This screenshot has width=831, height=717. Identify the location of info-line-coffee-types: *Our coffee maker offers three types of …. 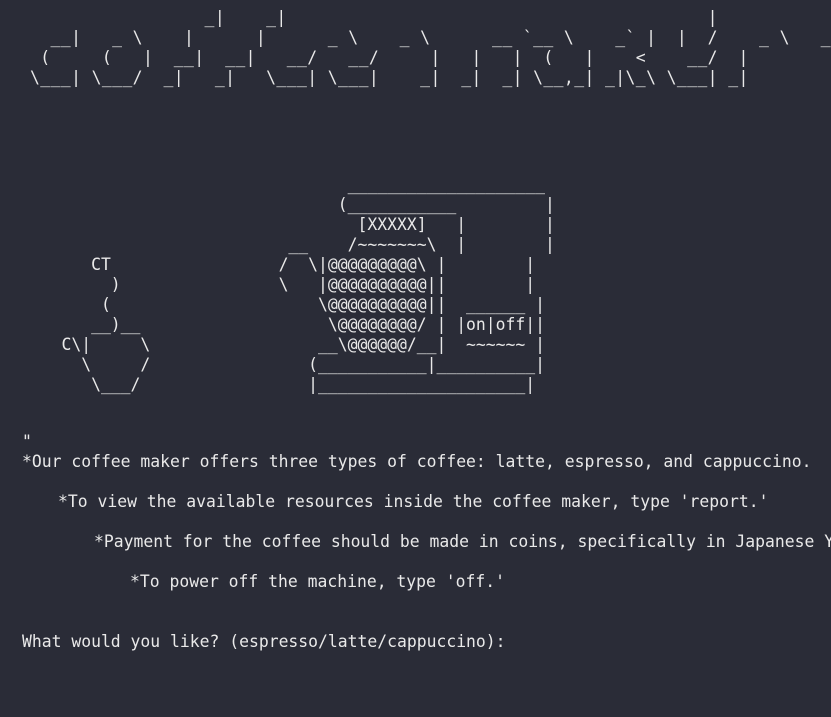
(417, 461).